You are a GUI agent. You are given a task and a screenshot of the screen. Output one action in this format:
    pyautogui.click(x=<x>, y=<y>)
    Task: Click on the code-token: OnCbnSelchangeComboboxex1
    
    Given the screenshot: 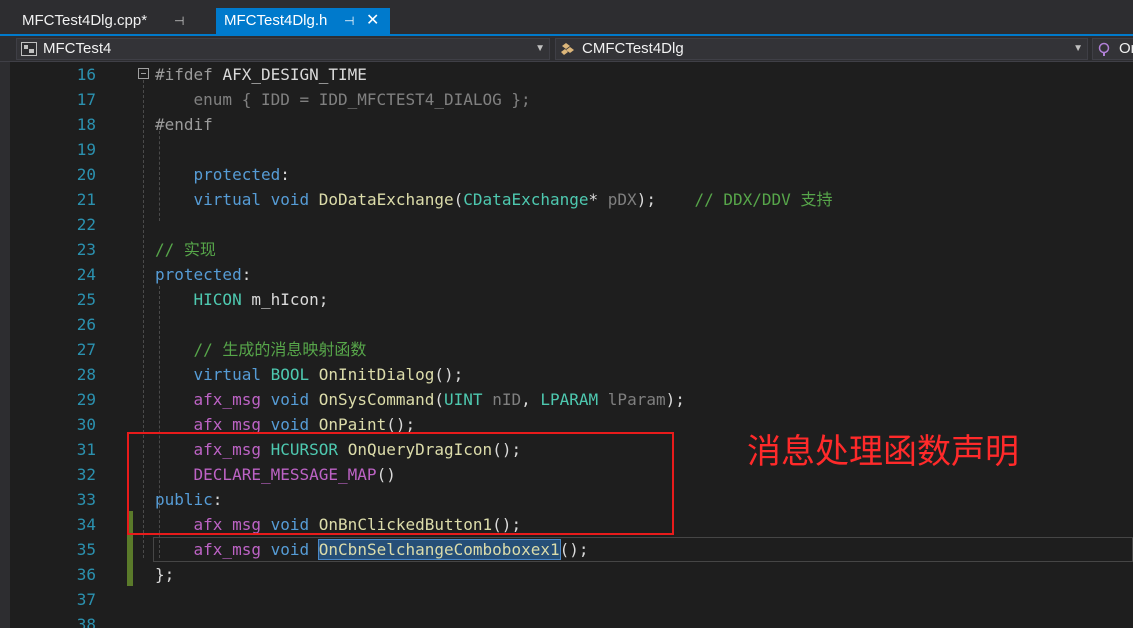 What is the action you would take?
    pyautogui.click(x=439, y=549)
    